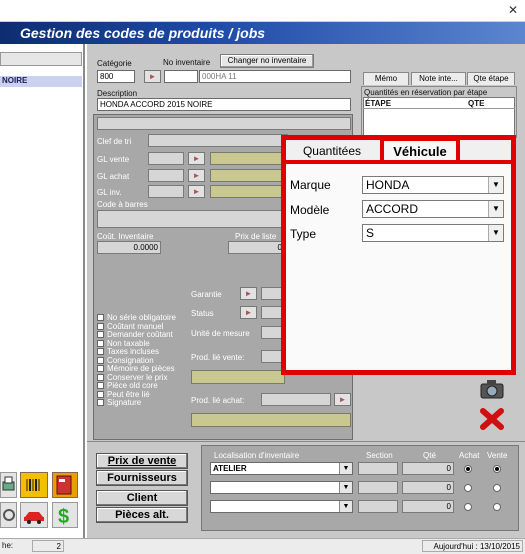 The image size is (525, 554). What do you see at coordinates (187, 62) in the screenshot?
I see `no-inventaire-label: No inventaire` at bounding box center [187, 62].